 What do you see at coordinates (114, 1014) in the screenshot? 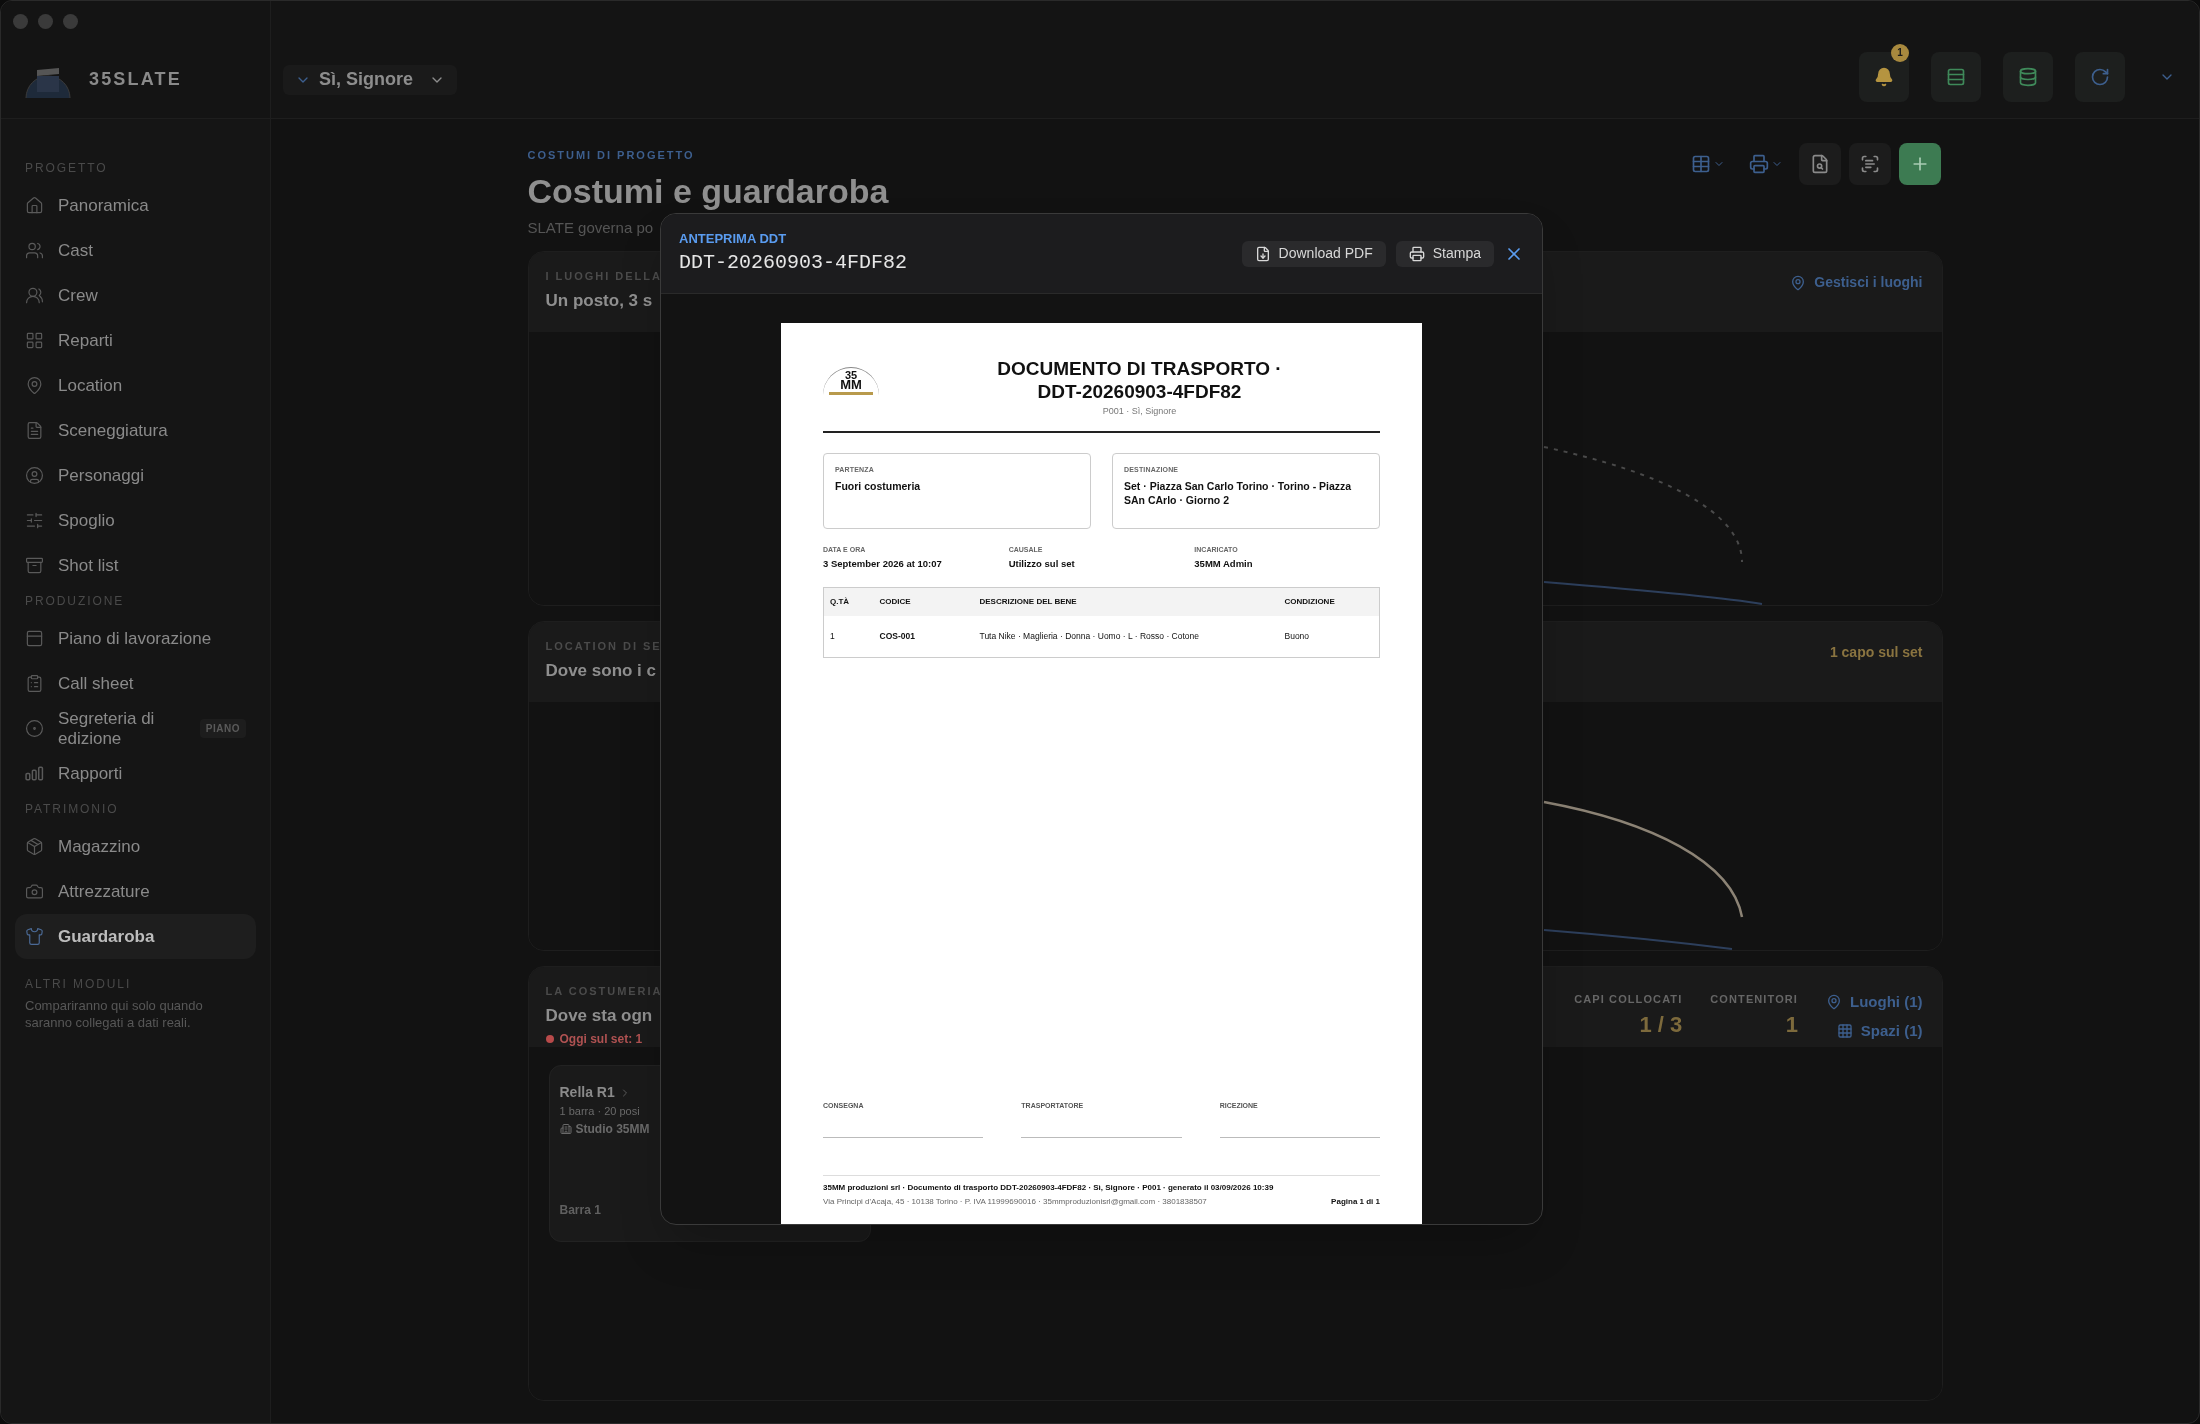
I see `sidebar-note: Compariranno qui solo quando saranno collegati a dati reali.` at bounding box center [114, 1014].